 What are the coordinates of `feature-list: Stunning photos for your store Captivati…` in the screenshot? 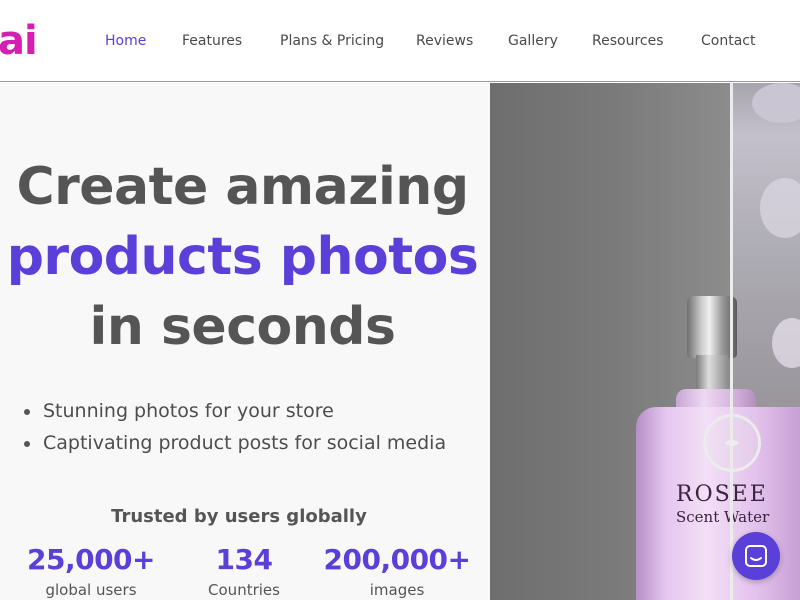 It's located at (254, 427).